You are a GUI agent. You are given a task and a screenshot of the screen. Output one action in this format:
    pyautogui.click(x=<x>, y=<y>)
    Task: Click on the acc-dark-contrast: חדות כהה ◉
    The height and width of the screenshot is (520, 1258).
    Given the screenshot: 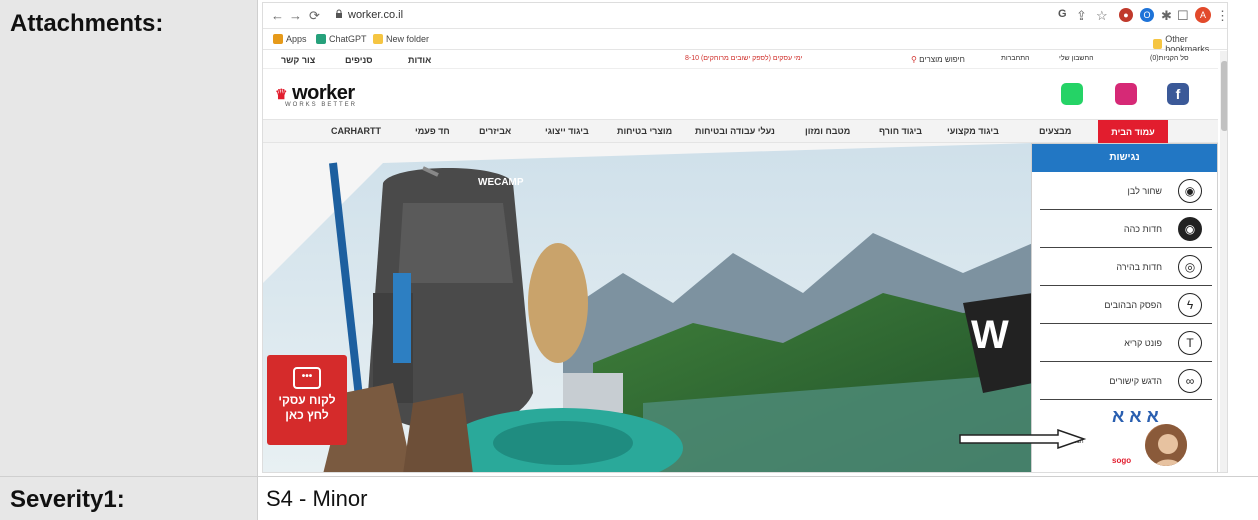 What is the action you would take?
    pyautogui.click(x=1126, y=229)
    